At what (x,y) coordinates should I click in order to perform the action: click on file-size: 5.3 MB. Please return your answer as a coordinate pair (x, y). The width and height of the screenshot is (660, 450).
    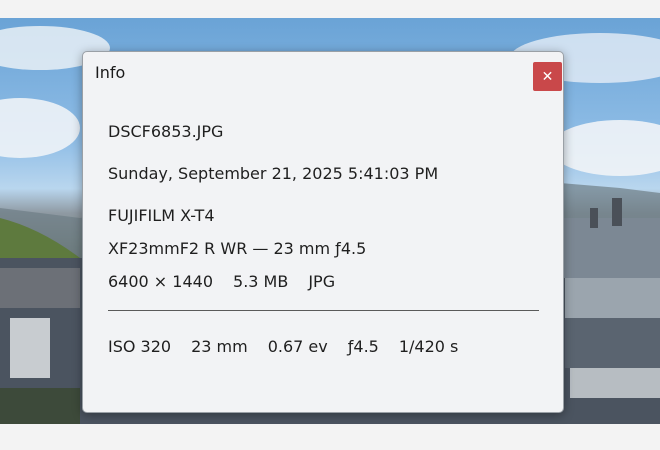
    Looking at the image, I should click on (261, 281).